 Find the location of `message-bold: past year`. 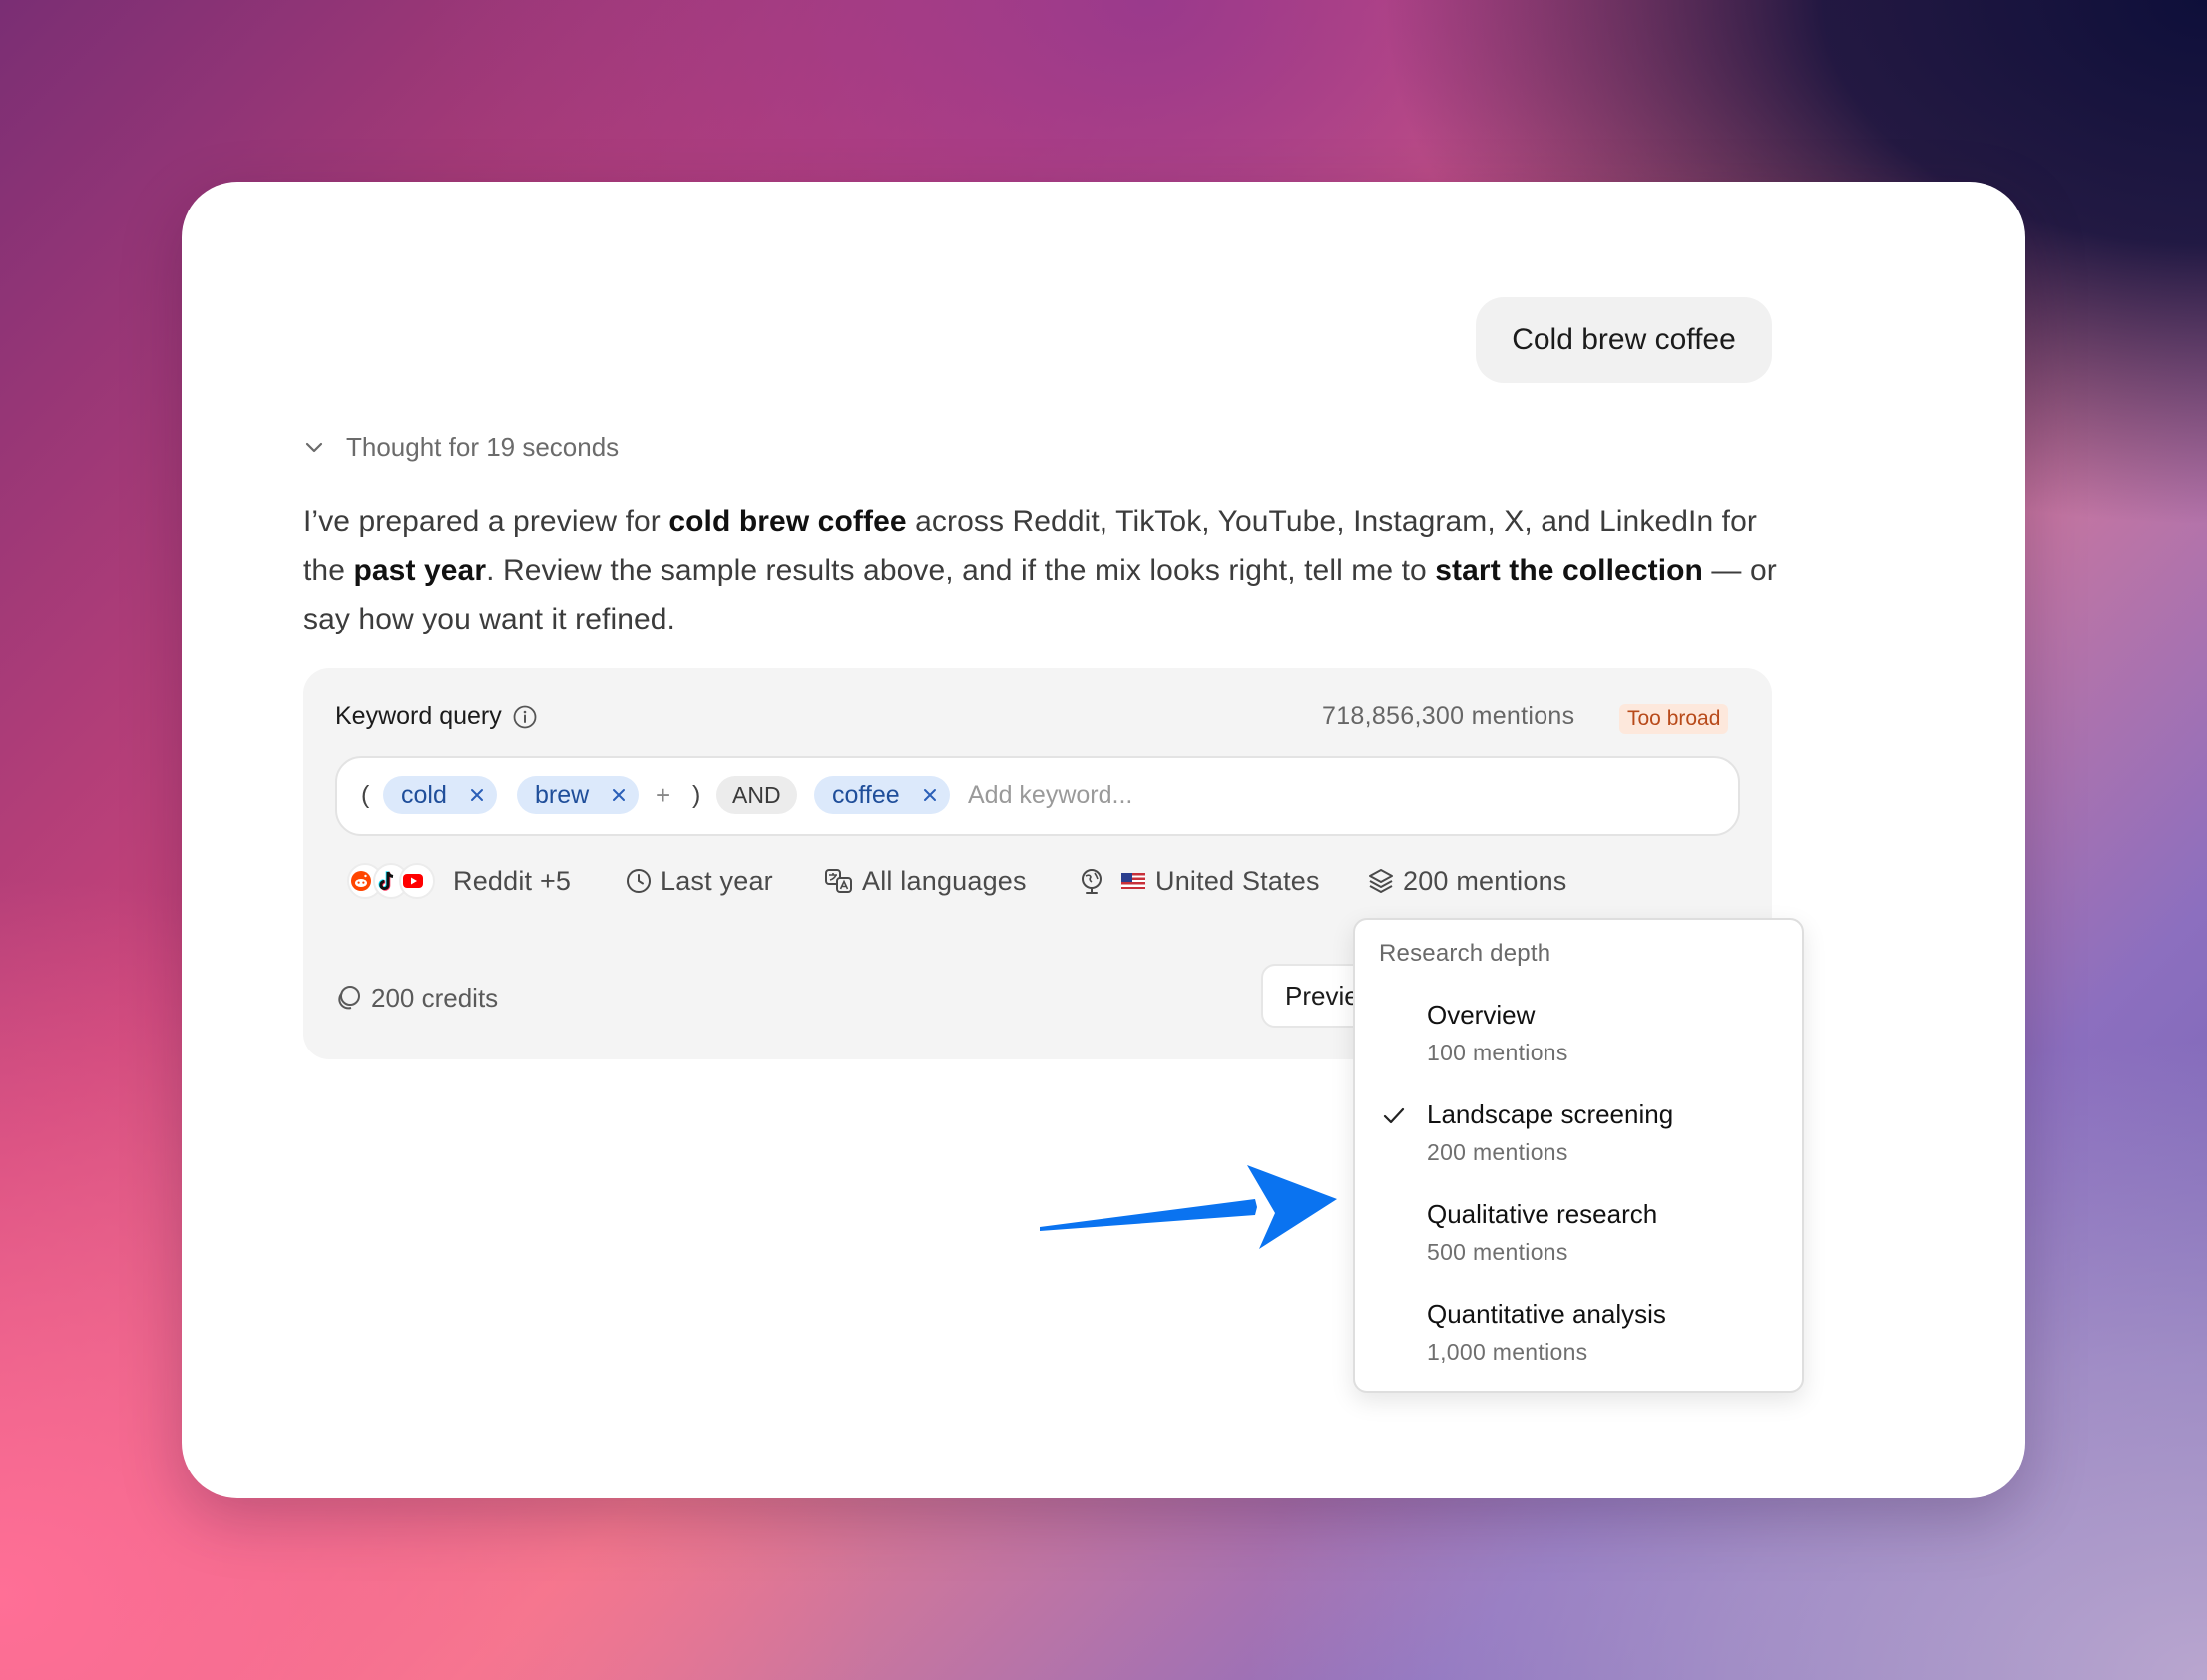

message-bold: past year is located at coordinates (420, 570).